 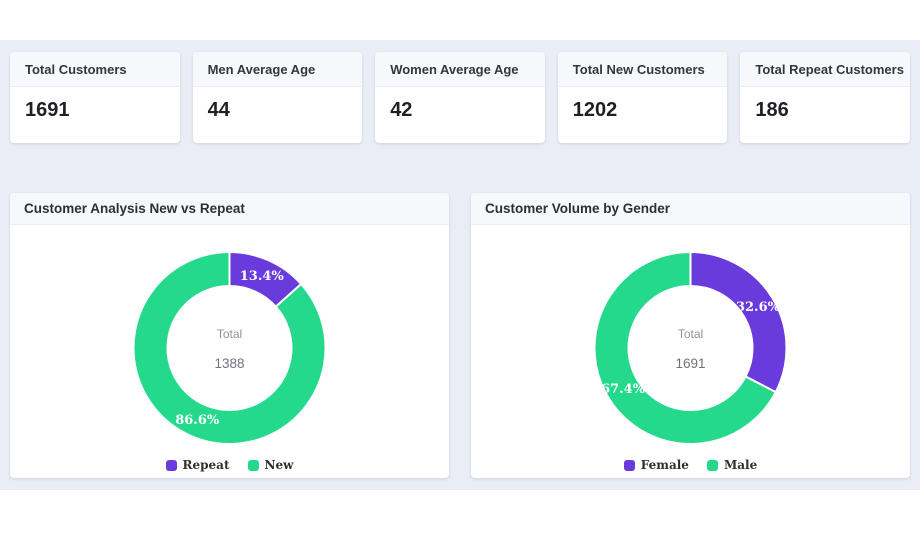 What do you see at coordinates (229, 347) in the screenshot?
I see `donut-chart-new-vs-repeat: 13.4% 86.6% Total 1388` at bounding box center [229, 347].